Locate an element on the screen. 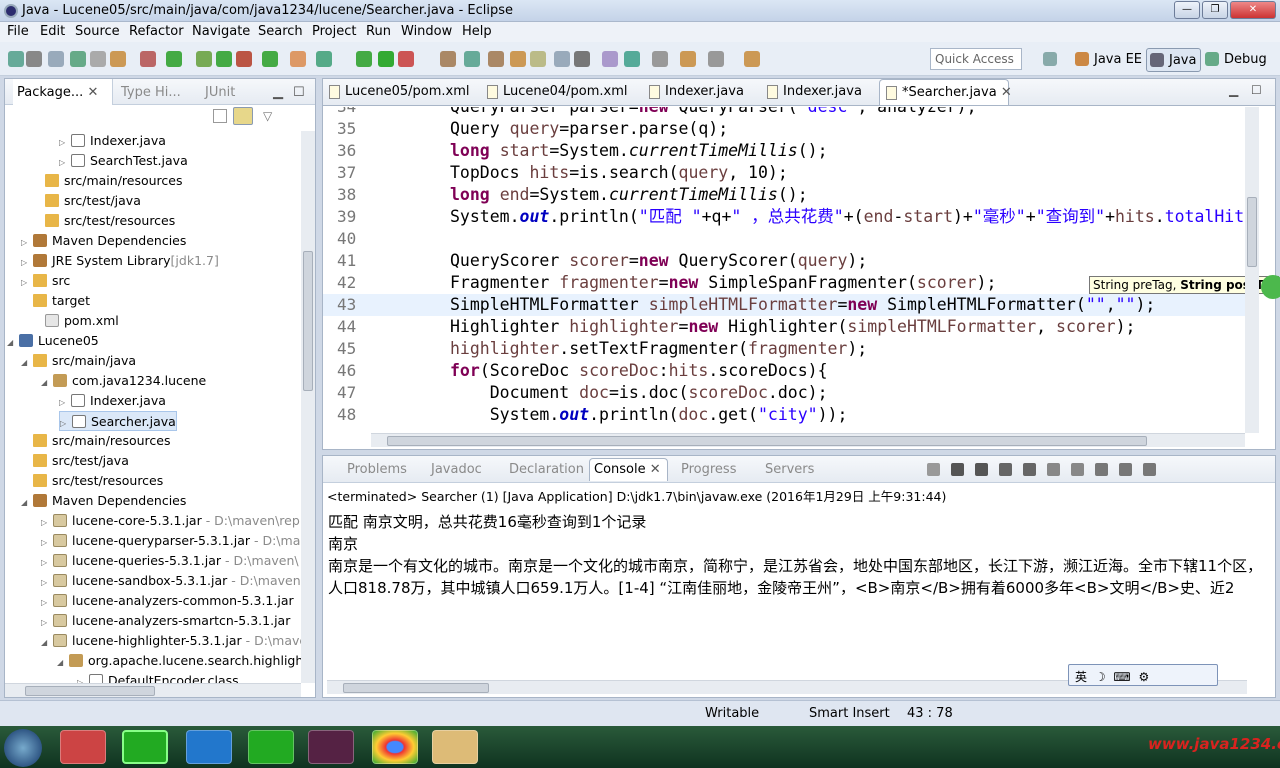 Image resolution: width=1280 pixels, height=768 pixels. editor-vertical-scrollbar is located at coordinates (1252, 270).